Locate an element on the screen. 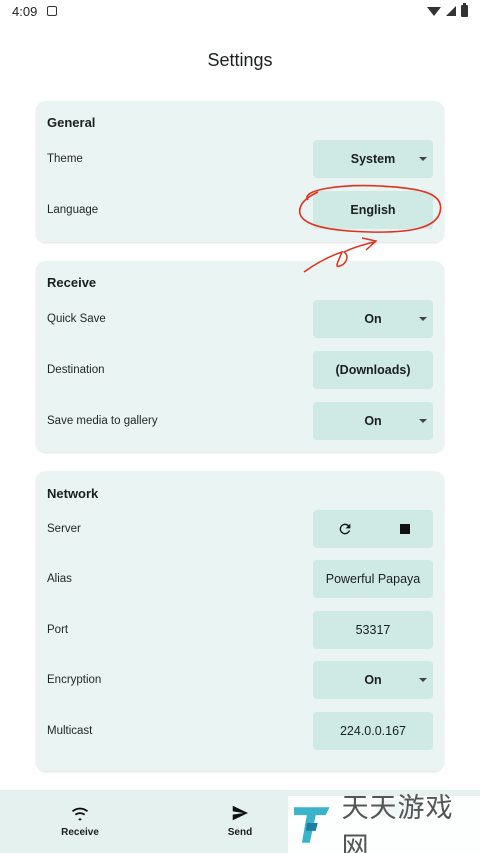 The width and height of the screenshot is (480, 853). watermark-text: 天天游戏网 is located at coordinates (397, 822).